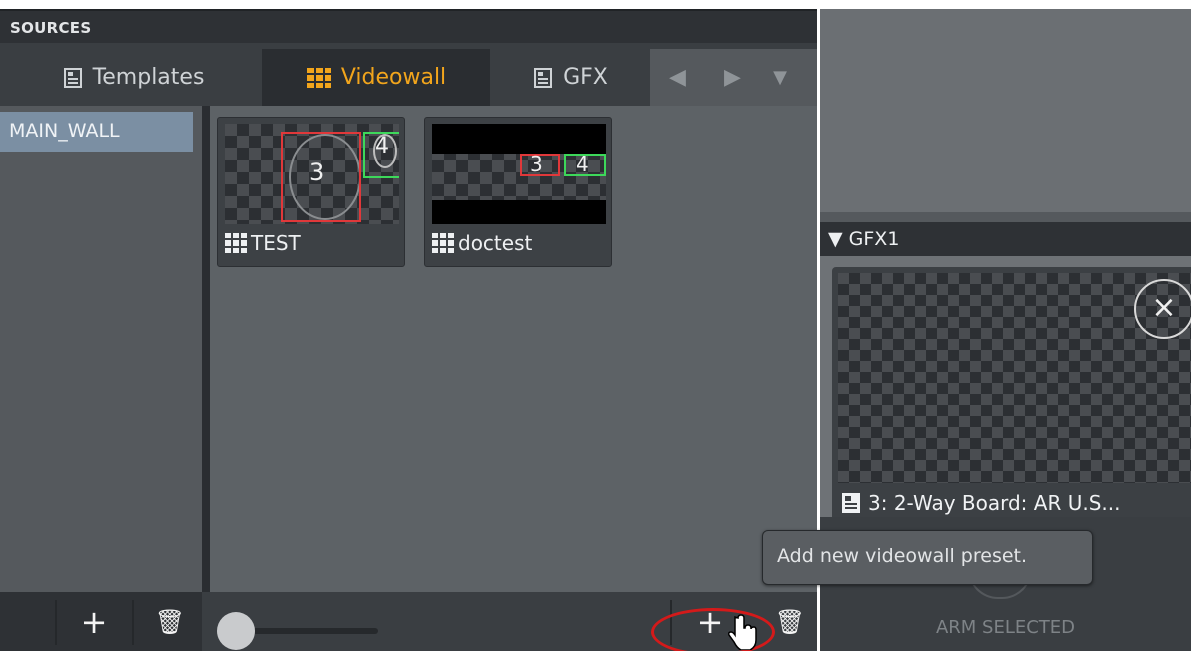 The height and width of the screenshot is (651, 1191). I want to click on tab-navigation: ◀ ▶ ▼, so click(733, 77).